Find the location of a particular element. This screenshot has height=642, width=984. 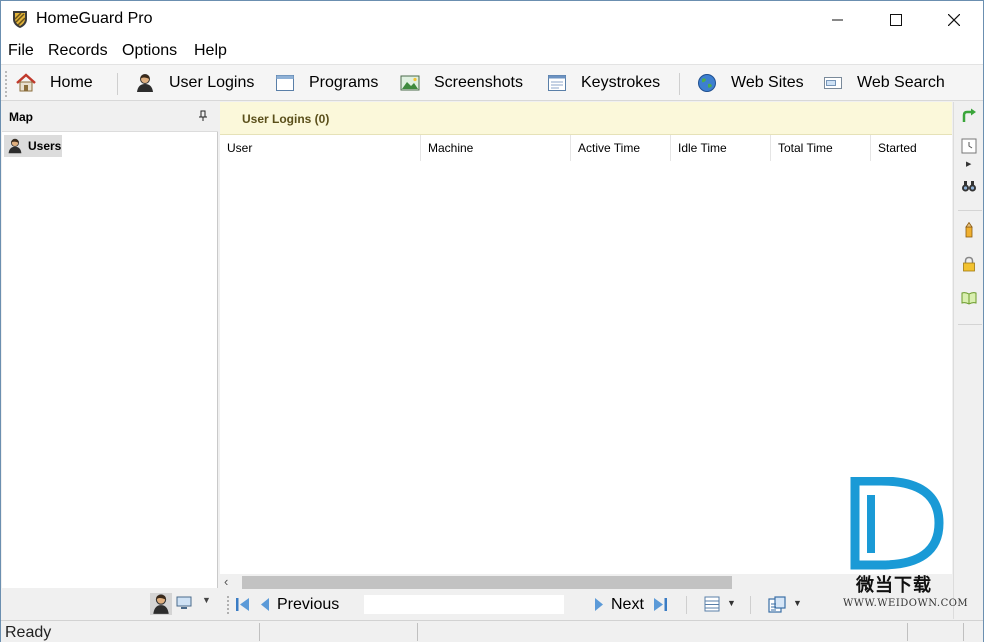

toolbar-screenshots-button: Screenshots is located at coordinates (461, 83).